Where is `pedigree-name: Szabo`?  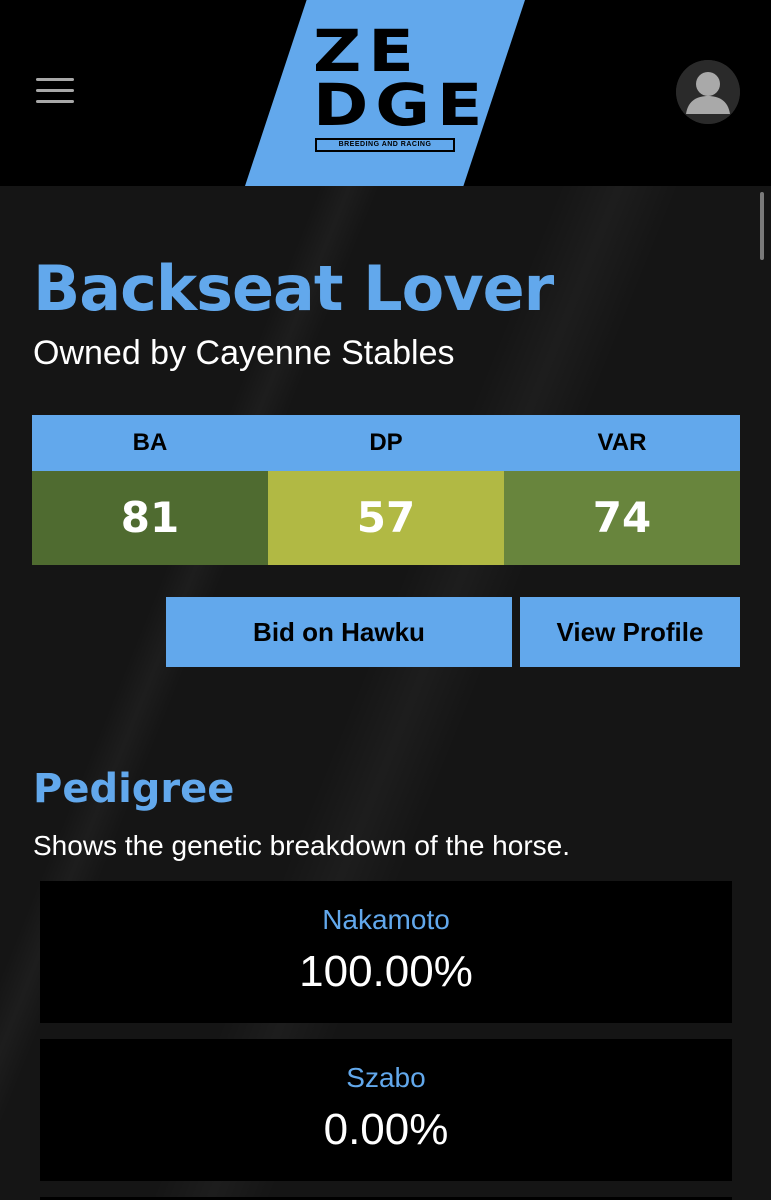 pedigree-name: Szabo is located at coordinates (386, 1077).